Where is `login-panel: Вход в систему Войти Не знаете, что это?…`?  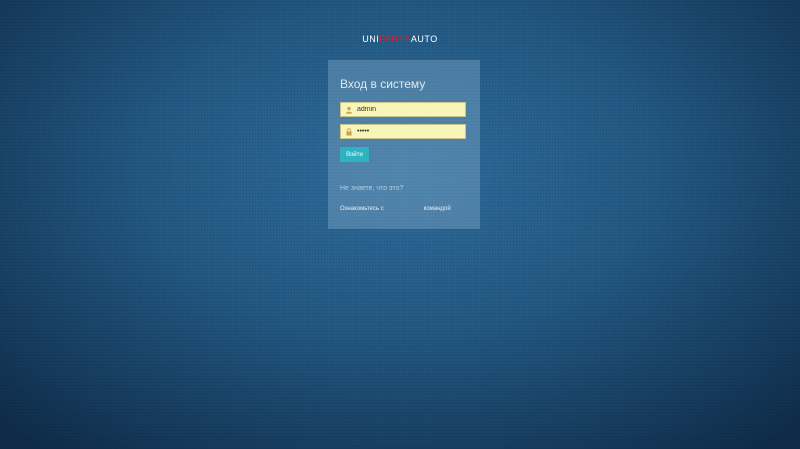 login-panel: Вход в систему Войти Не знаете, что это?… is located at coordinates (404, 144).